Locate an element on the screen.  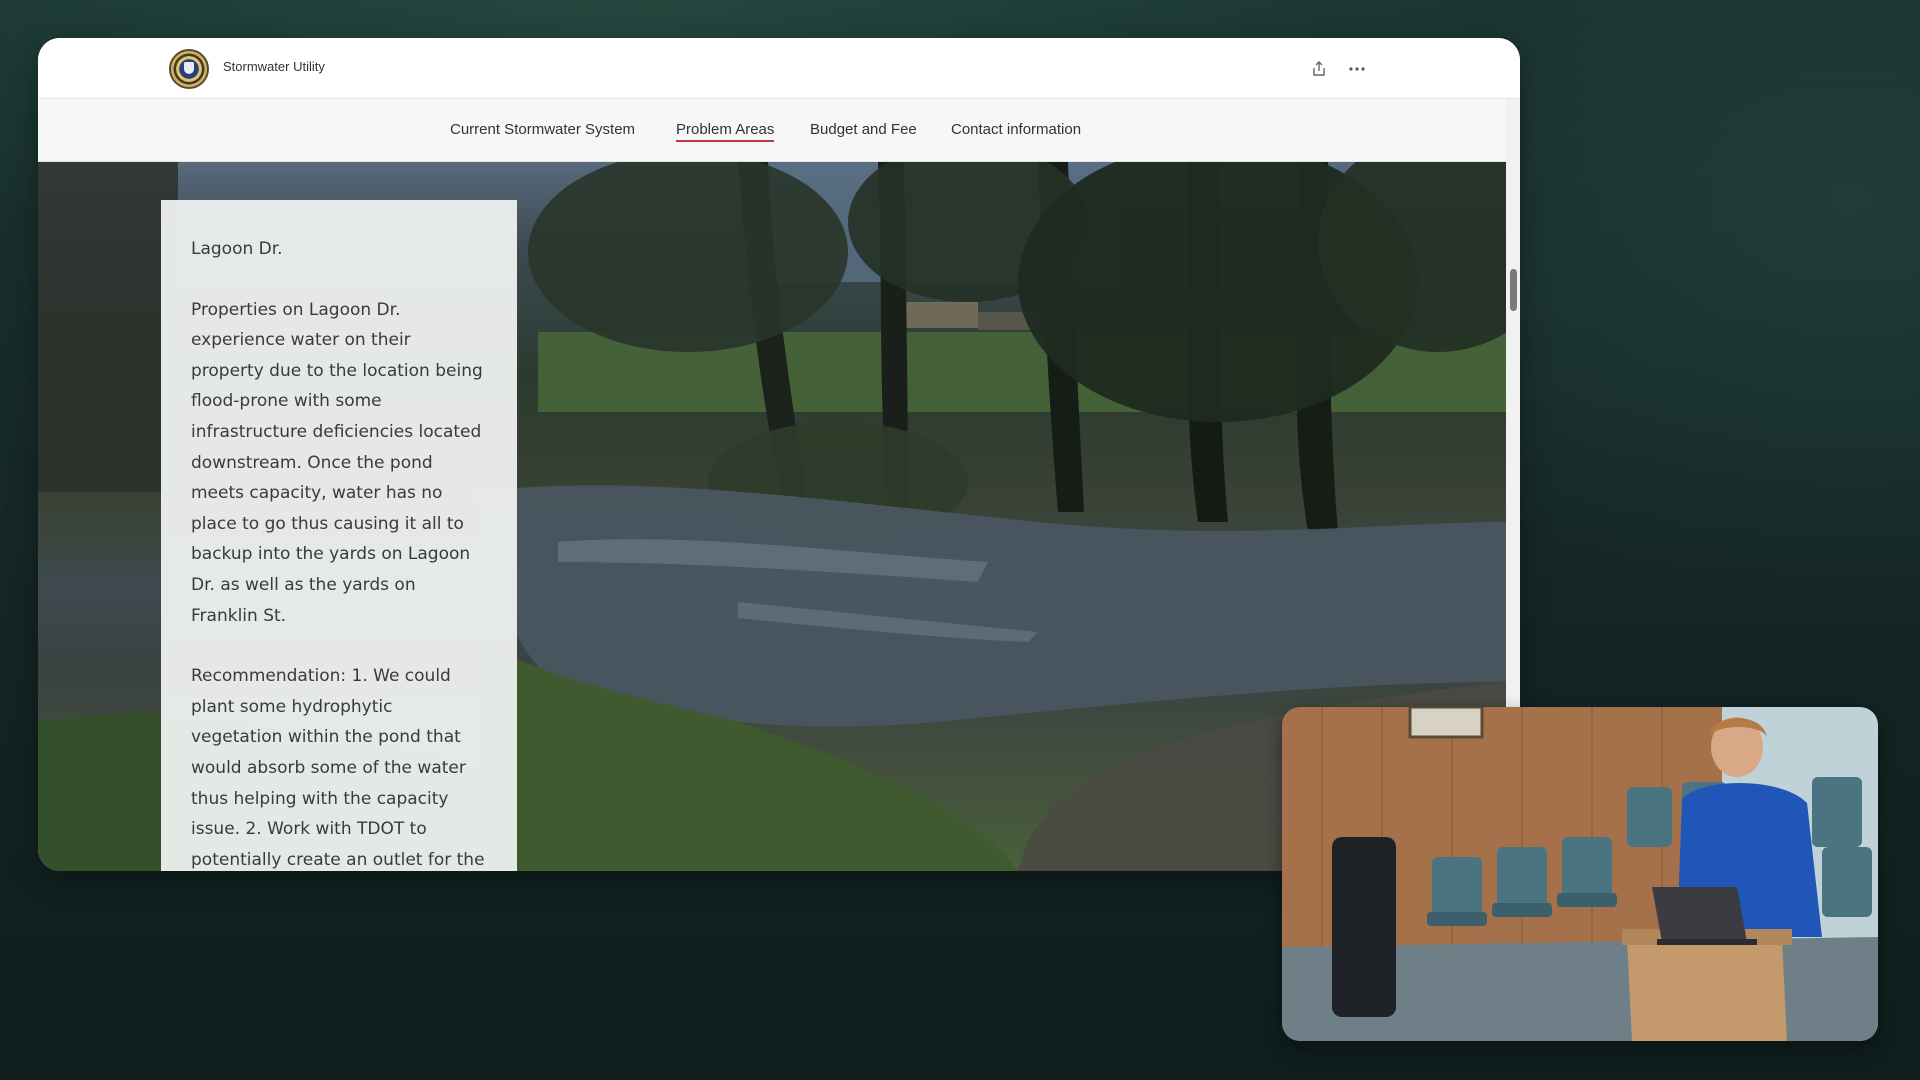
nav-current-stormwater-system: Current Stormwater System is located at coordinates (542, 129).